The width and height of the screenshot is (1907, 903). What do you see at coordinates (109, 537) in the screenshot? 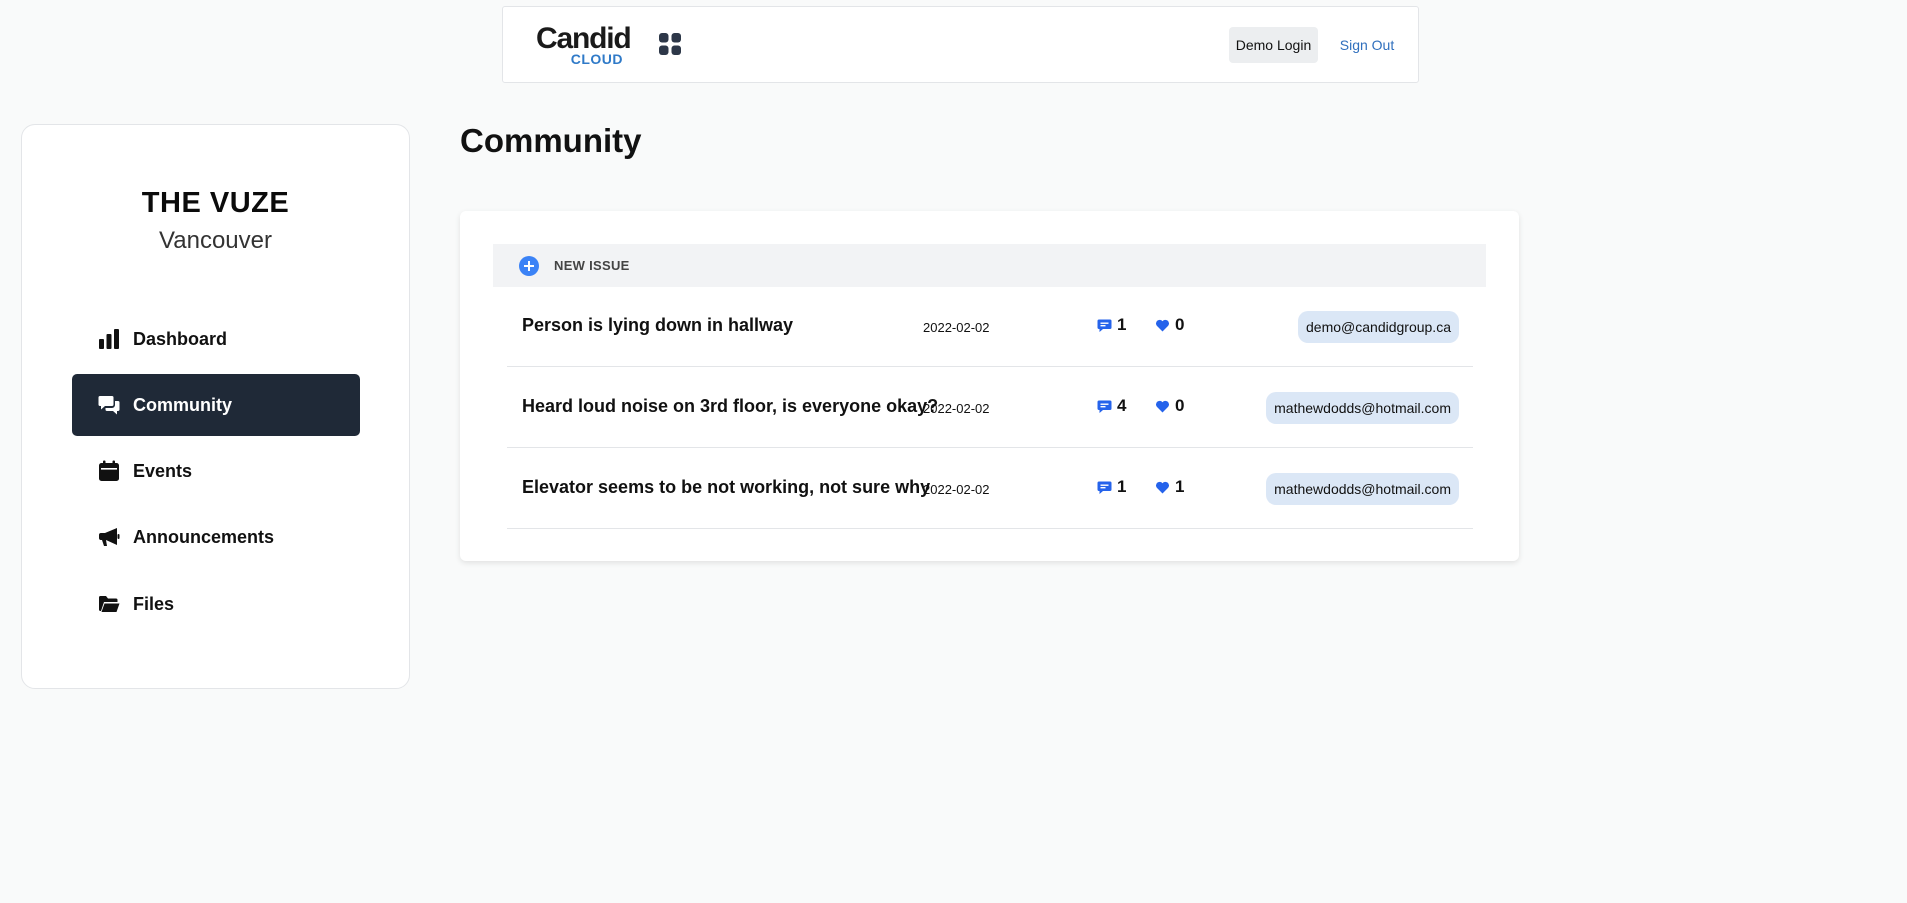
I see `megaphone-icon` at bounding box center [109, 537].